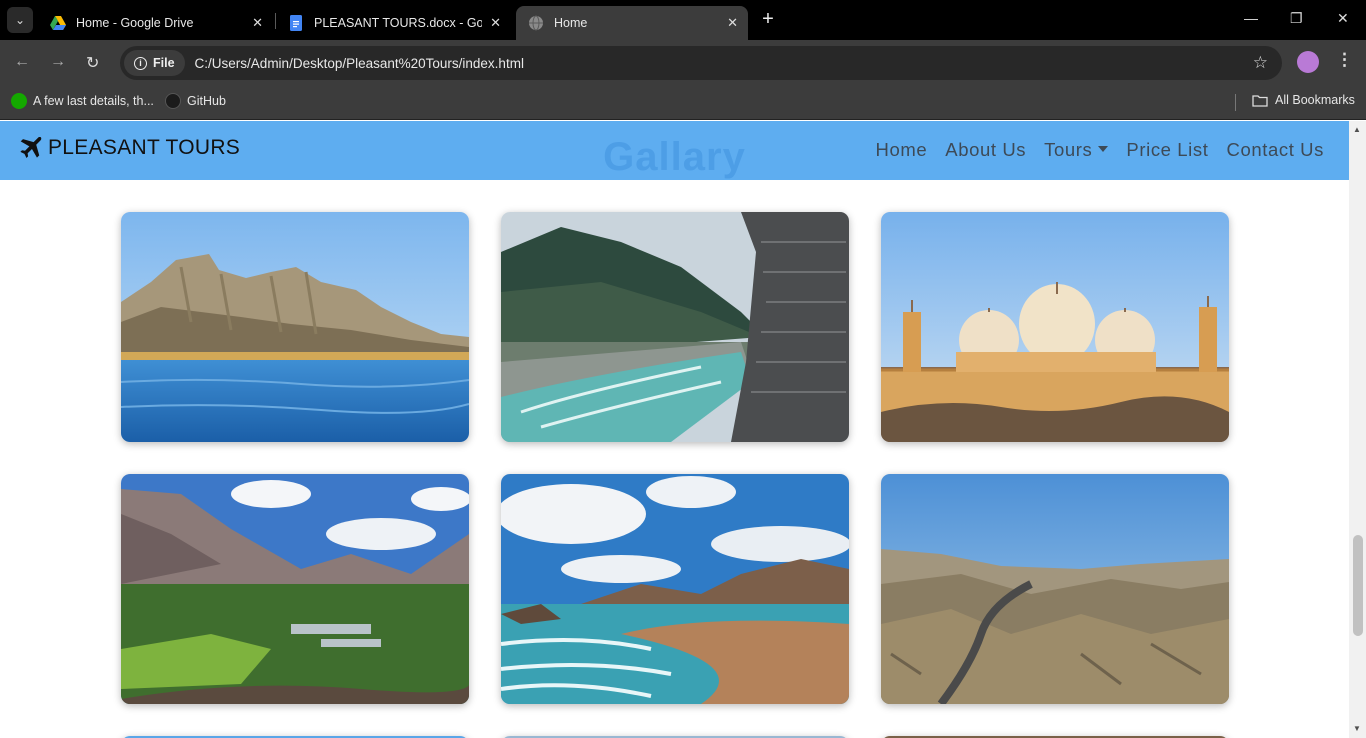 The height and width of the screenshot is (738, 1366). I want to click on tab-google-drive: Home - Google Drive ✕, so click(155, 23).